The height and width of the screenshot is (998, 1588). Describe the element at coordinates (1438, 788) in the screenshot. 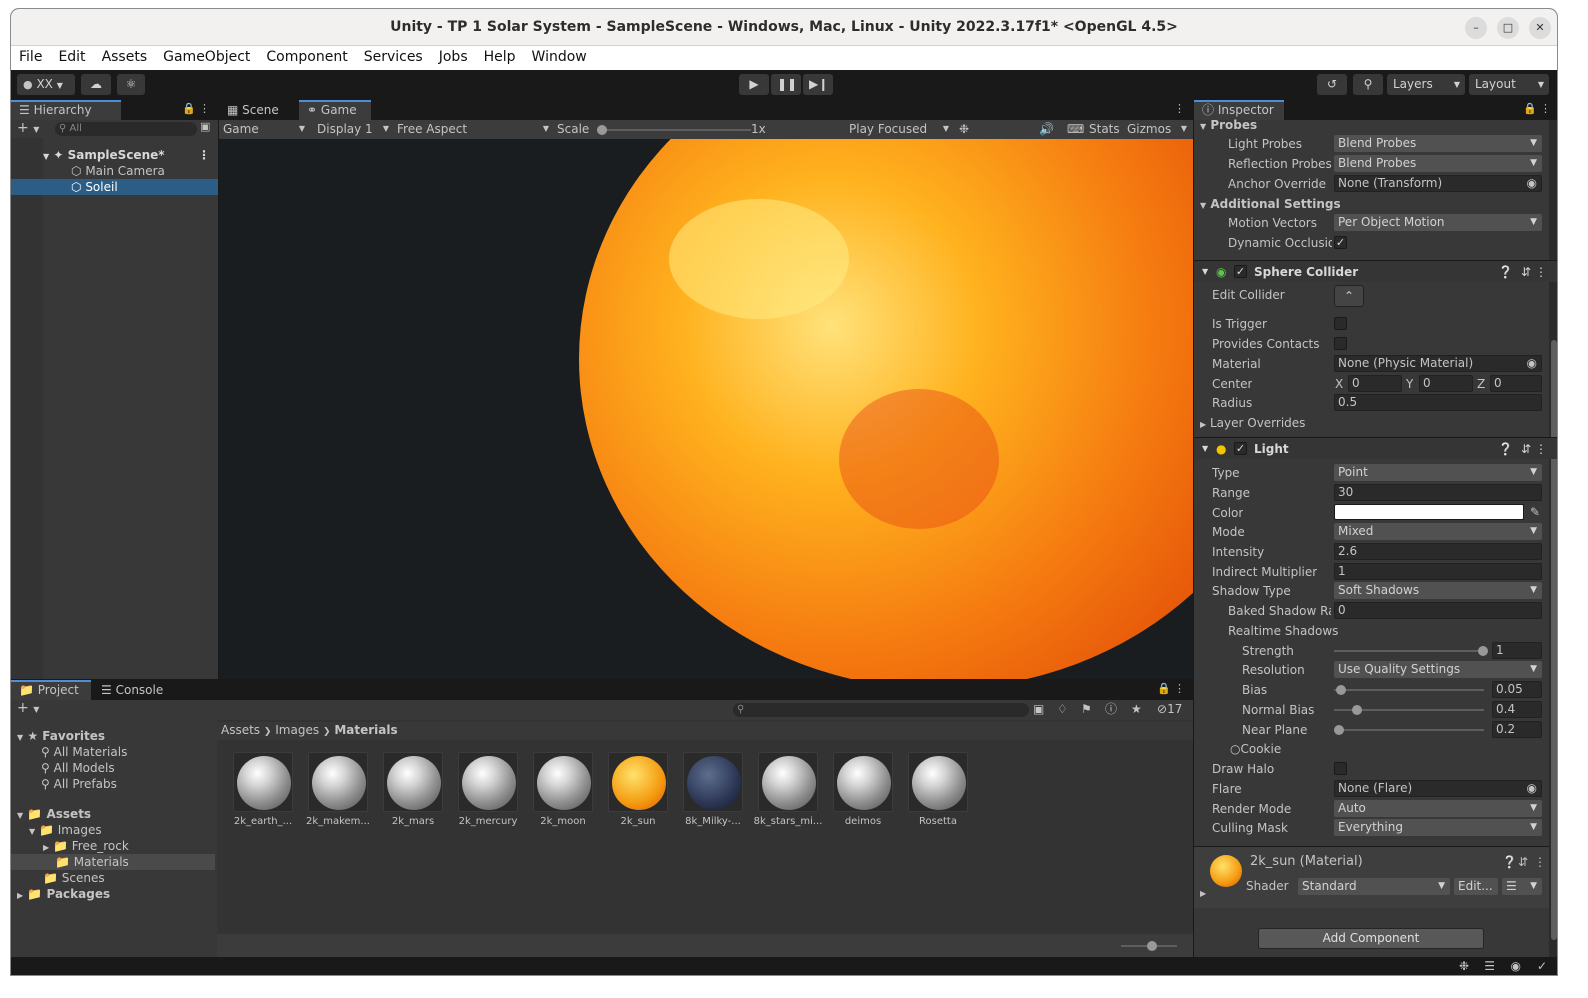

I see `flare-field: None (Flare) ◉` at that location.